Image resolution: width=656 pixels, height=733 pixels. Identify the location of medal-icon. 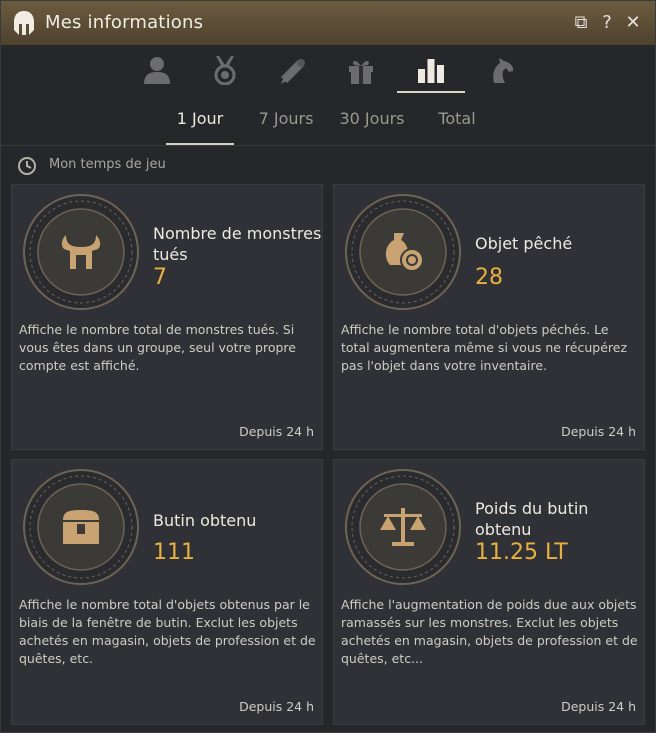
(225, 70).